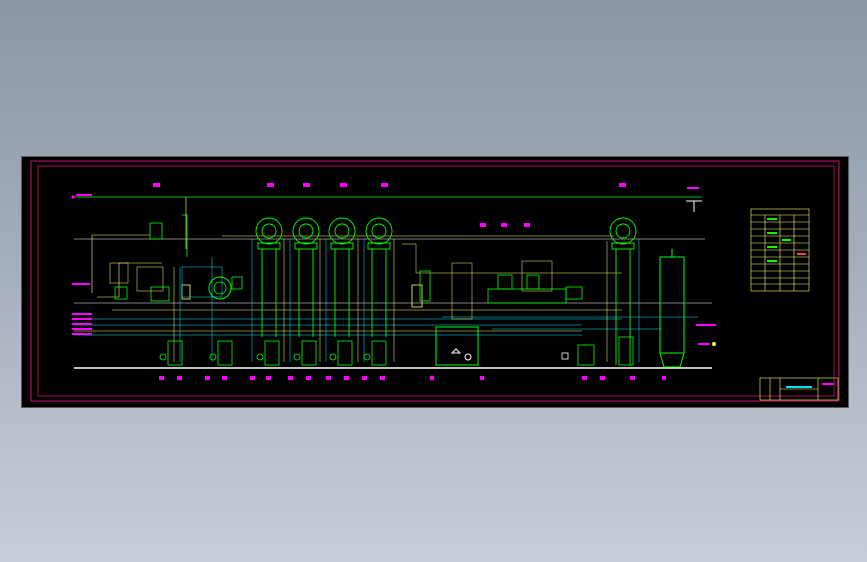 This screenshot has height=562, width=867. Describe the element at coordinates (82, 309) in the screenshot. I see `left-inlets` at that location.